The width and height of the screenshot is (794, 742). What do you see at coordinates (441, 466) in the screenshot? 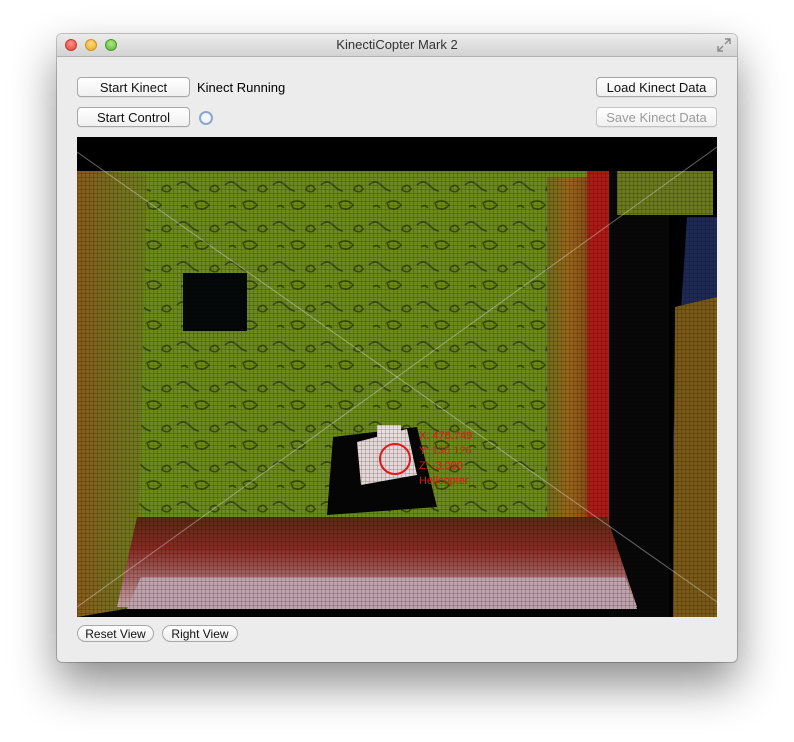
I see `tracking-z-readout: Z: -3.090` at bounding box center [441, 466].